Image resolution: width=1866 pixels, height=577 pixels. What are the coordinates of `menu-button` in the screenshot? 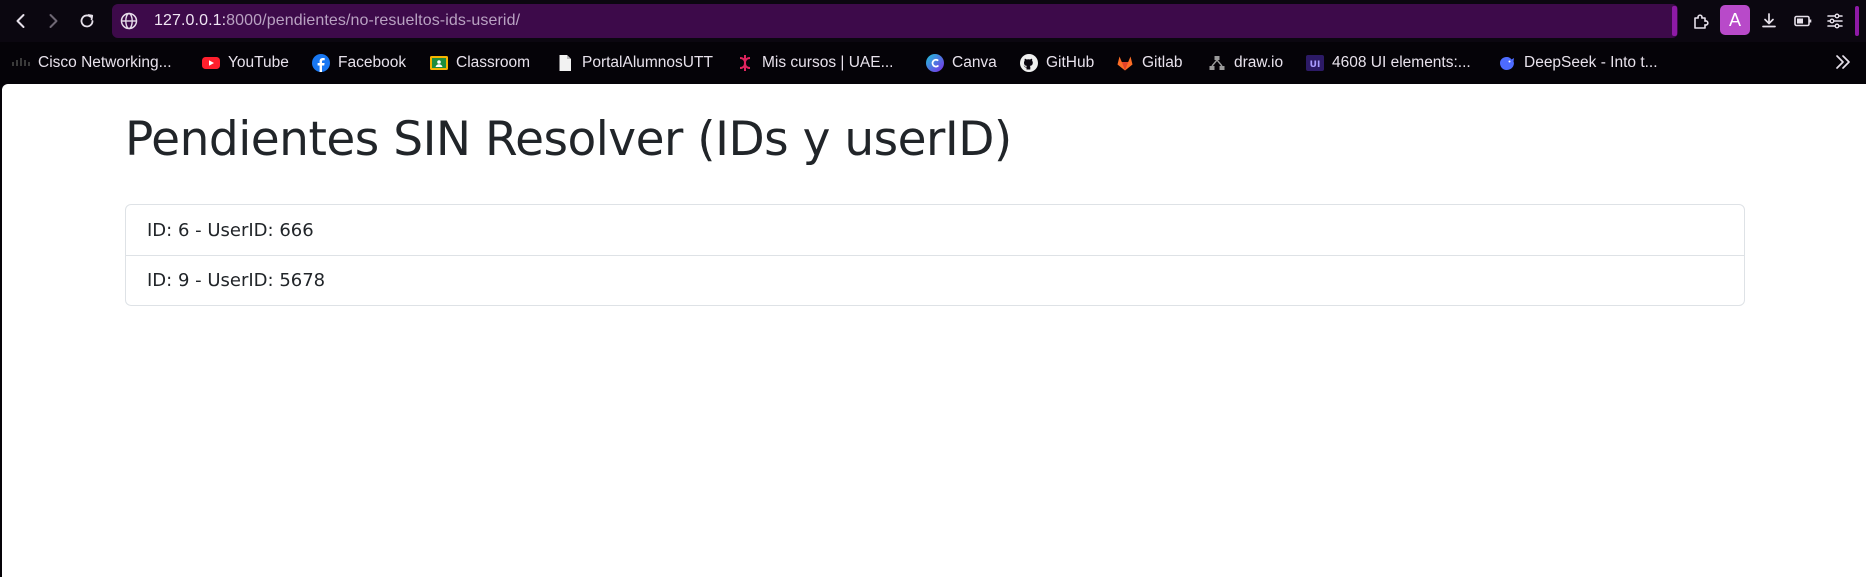 It's located at (1835, 21).